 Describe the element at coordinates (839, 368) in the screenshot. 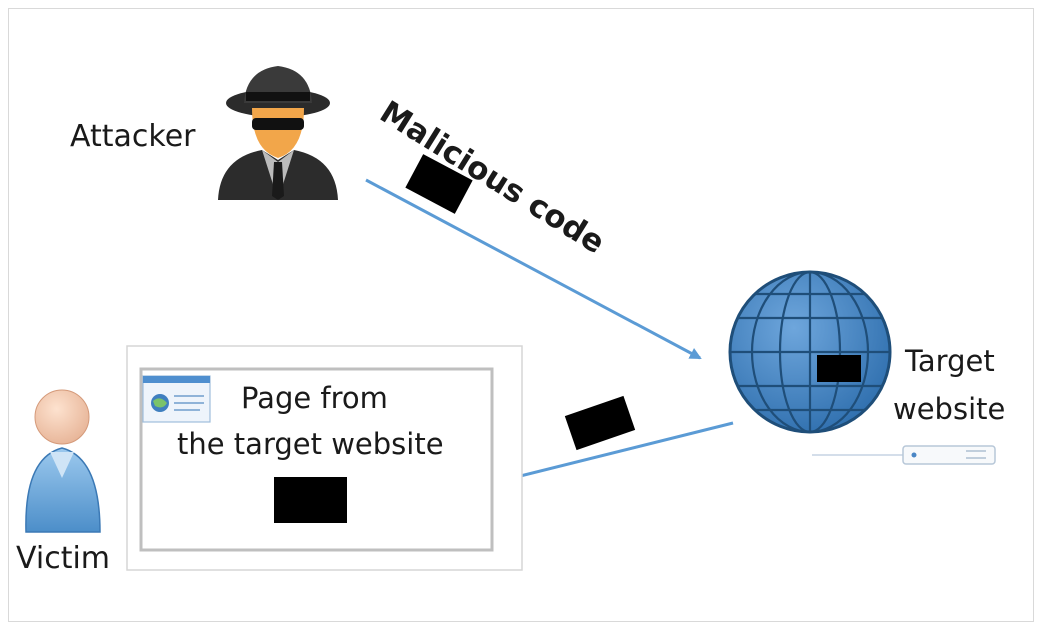

I see `globe-payload-block` at that location.